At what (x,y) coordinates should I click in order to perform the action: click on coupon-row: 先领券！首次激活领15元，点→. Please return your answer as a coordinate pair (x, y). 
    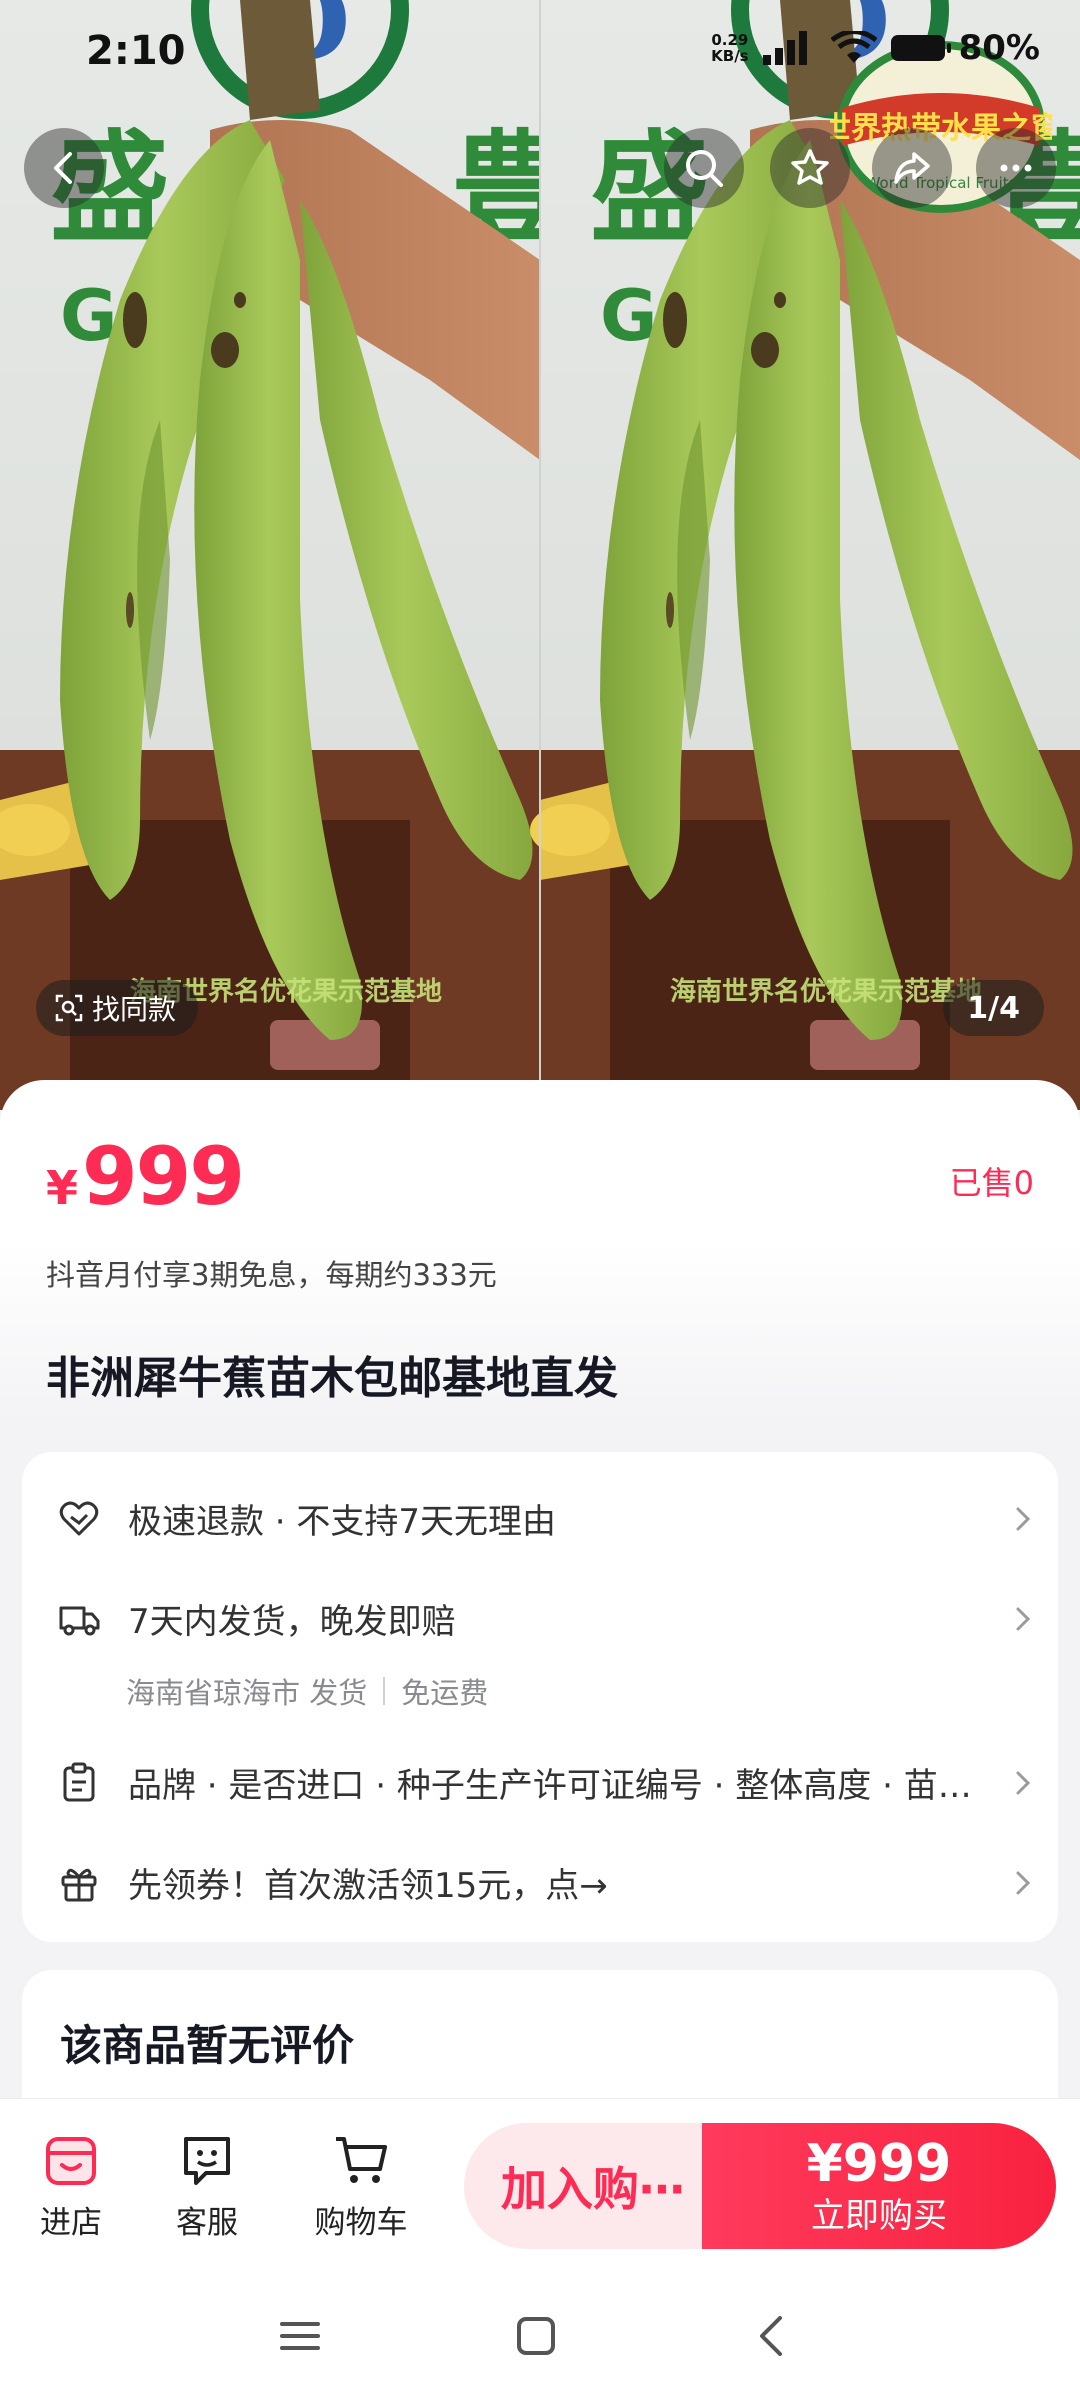
    Looking at the image, I should click on (548, 1882).